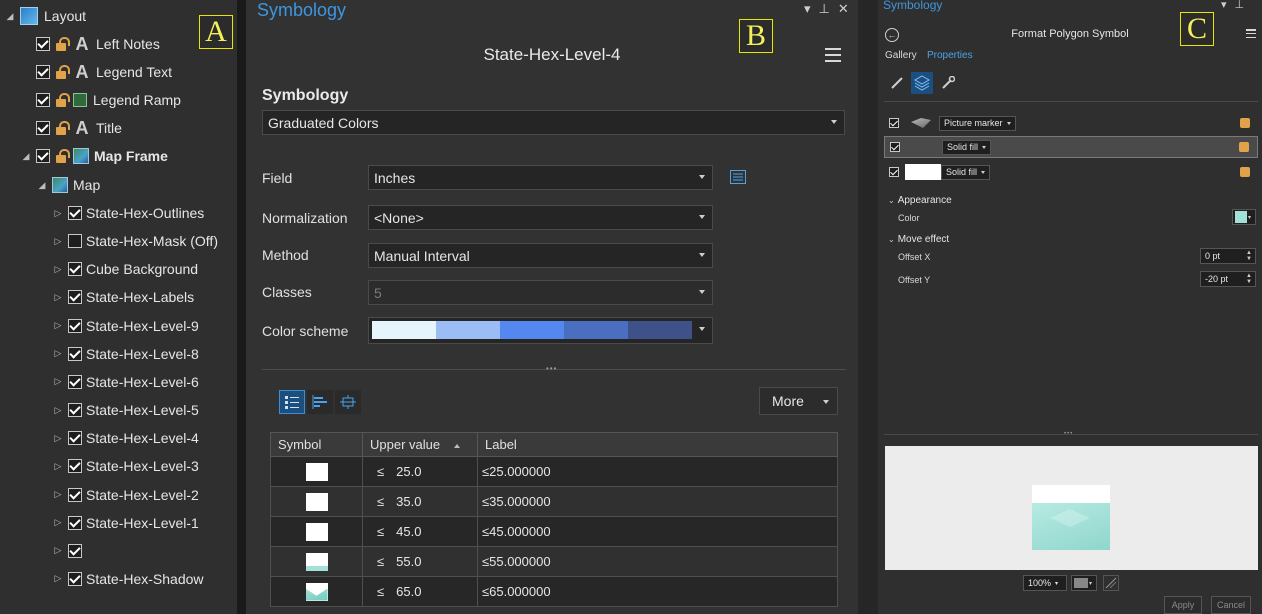  Describe the element at coordinates (532, 330) in the screenshot. I see `color-scheme-ramp` at that location.